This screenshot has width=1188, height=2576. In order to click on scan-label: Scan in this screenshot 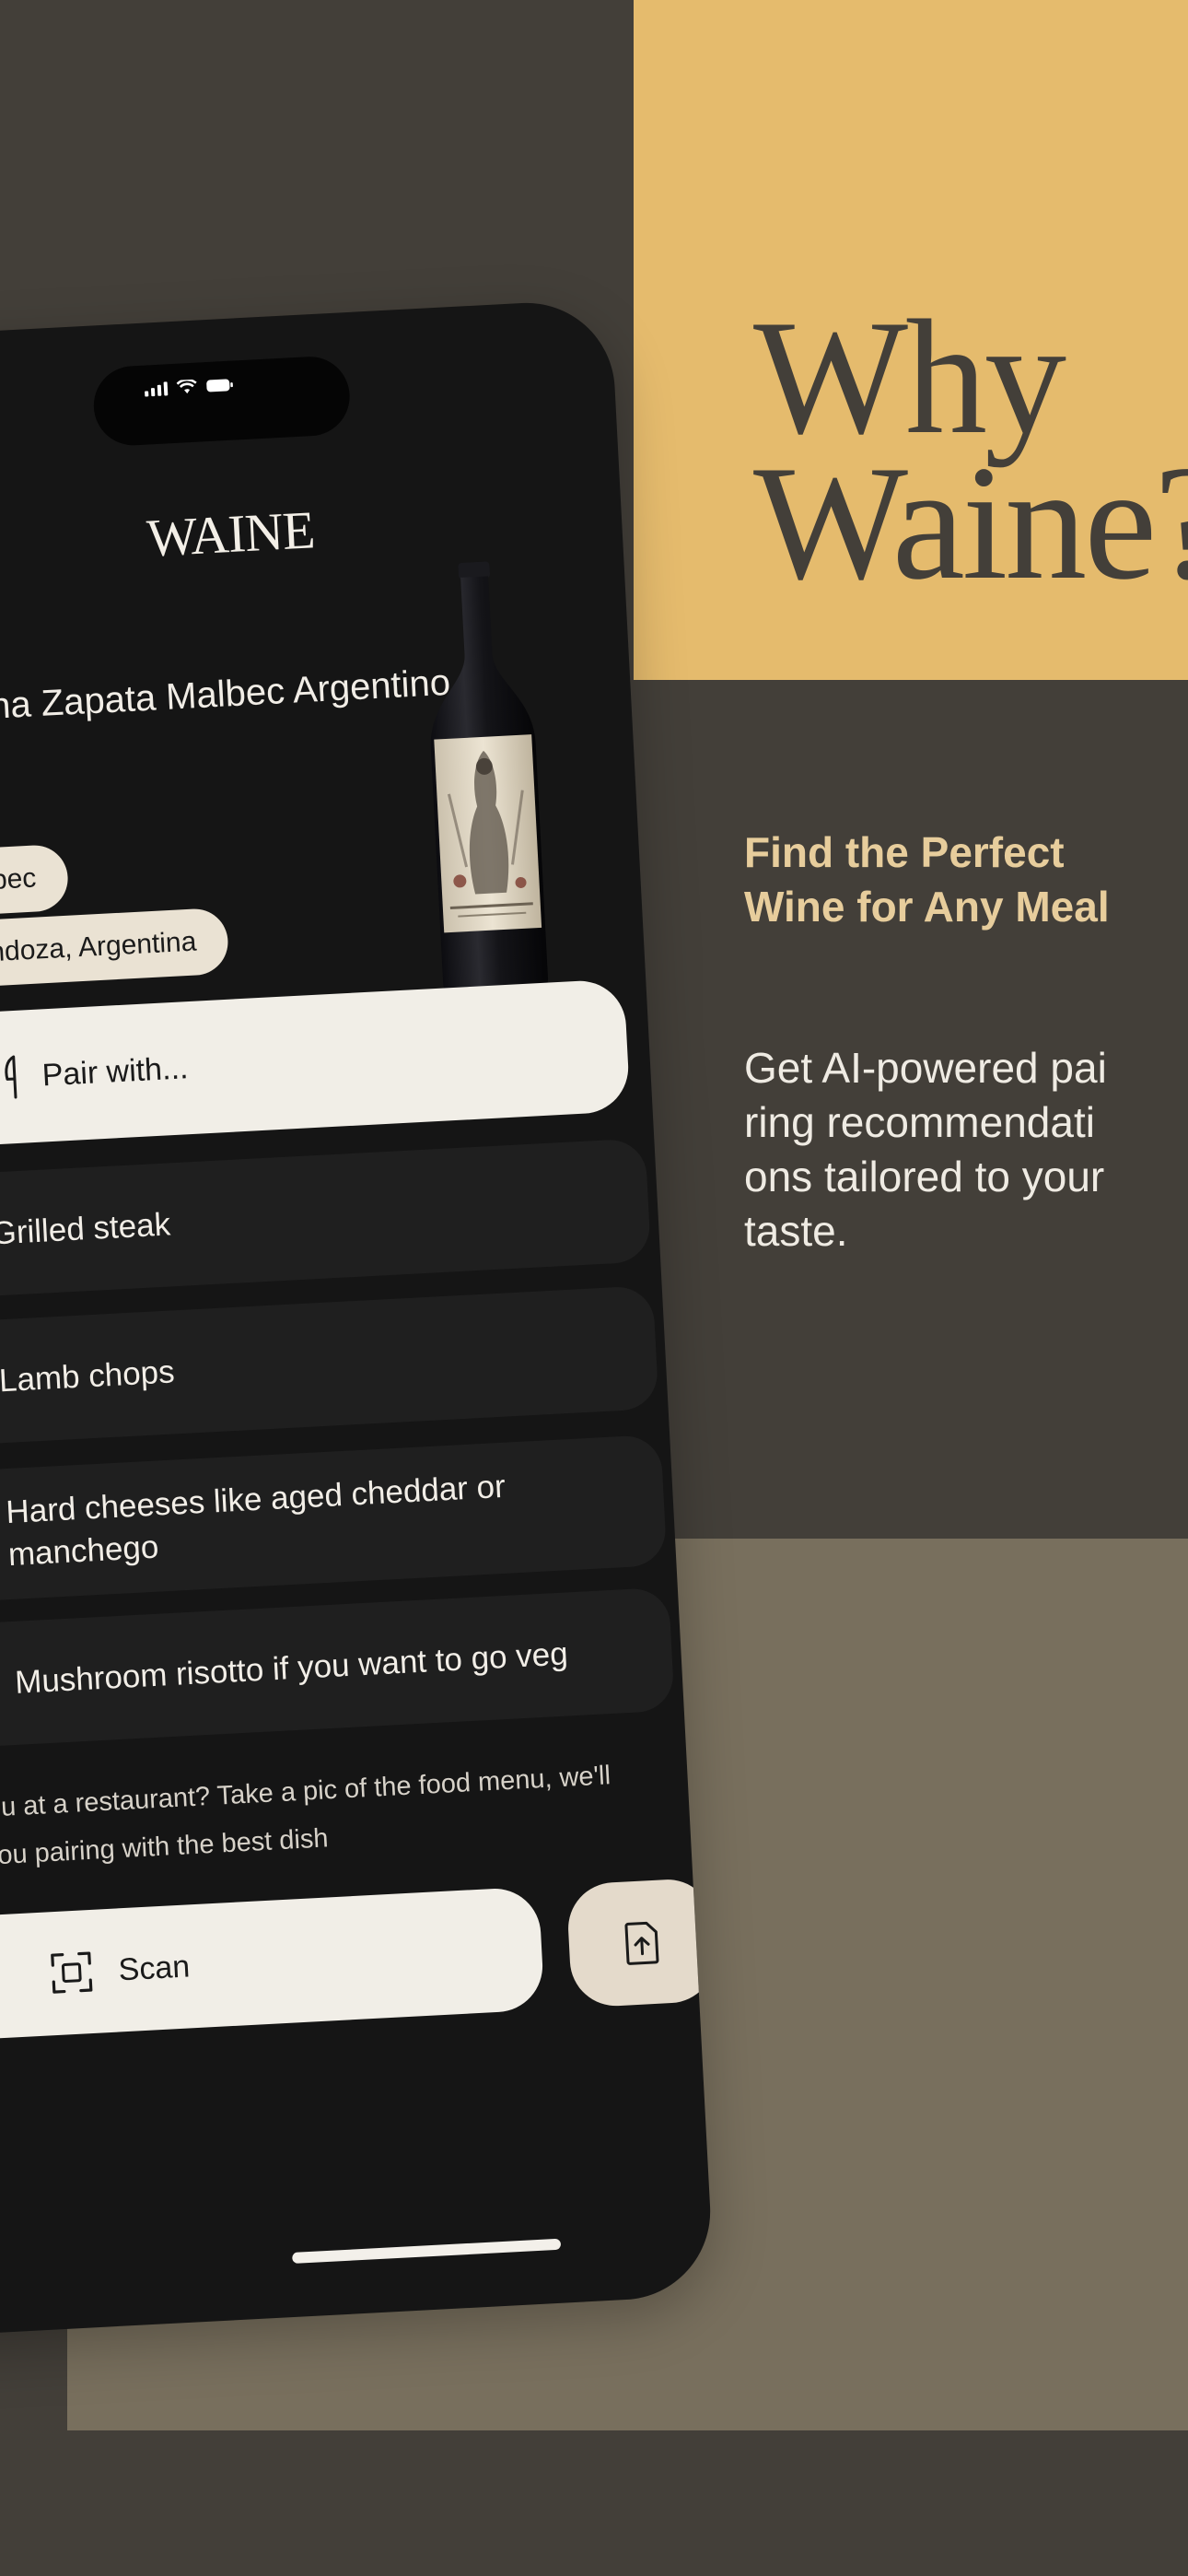, I will do `click(154, 1967)`.